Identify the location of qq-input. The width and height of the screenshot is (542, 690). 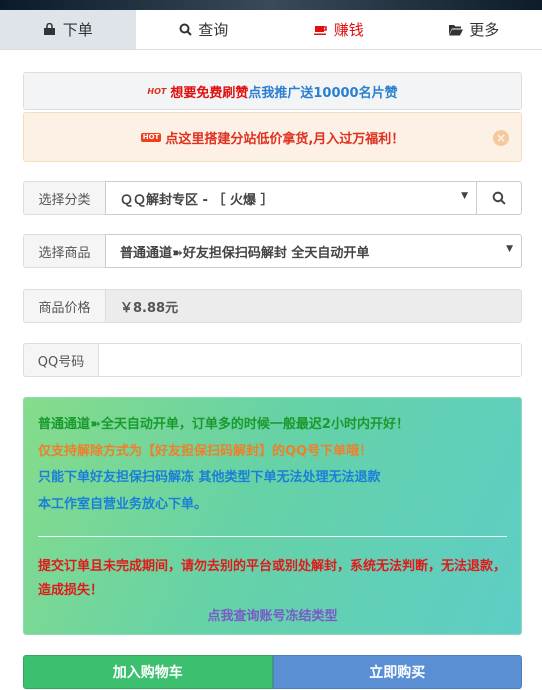
(310, 360).